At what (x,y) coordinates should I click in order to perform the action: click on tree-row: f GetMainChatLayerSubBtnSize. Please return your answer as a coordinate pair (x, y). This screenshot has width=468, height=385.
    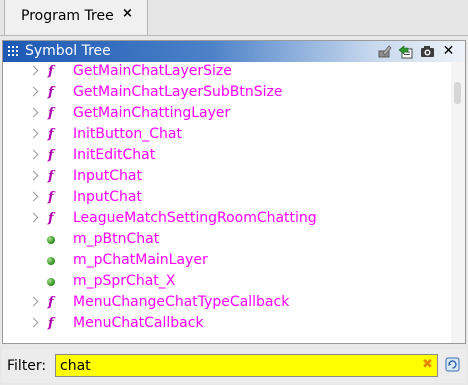
    Looking at the image, I should click on (227, 94).